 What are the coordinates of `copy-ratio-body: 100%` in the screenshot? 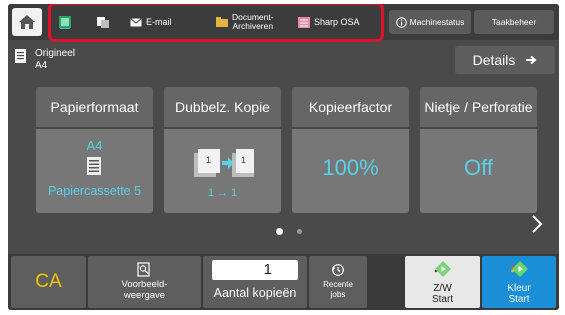 It's located at (350, 171).